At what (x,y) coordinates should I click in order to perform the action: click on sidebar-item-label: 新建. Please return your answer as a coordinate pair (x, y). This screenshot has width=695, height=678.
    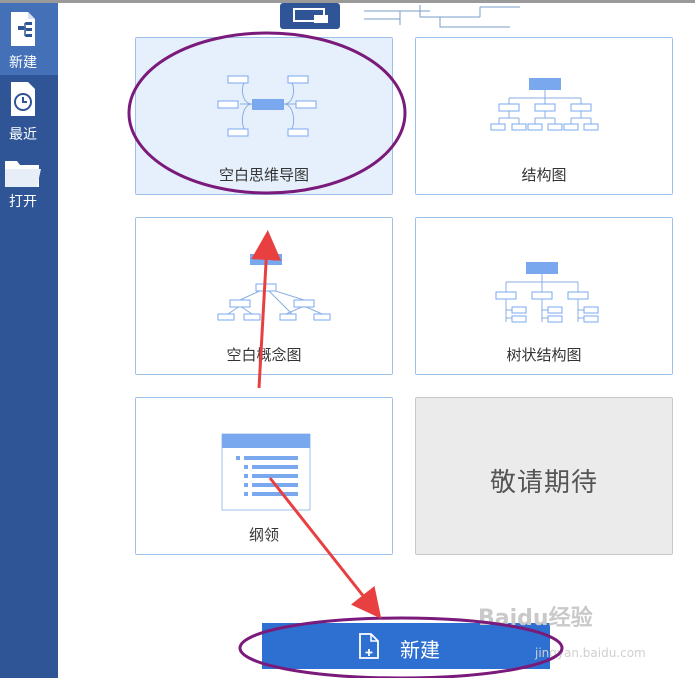
    Looking at the image, I should click on (23, 63).